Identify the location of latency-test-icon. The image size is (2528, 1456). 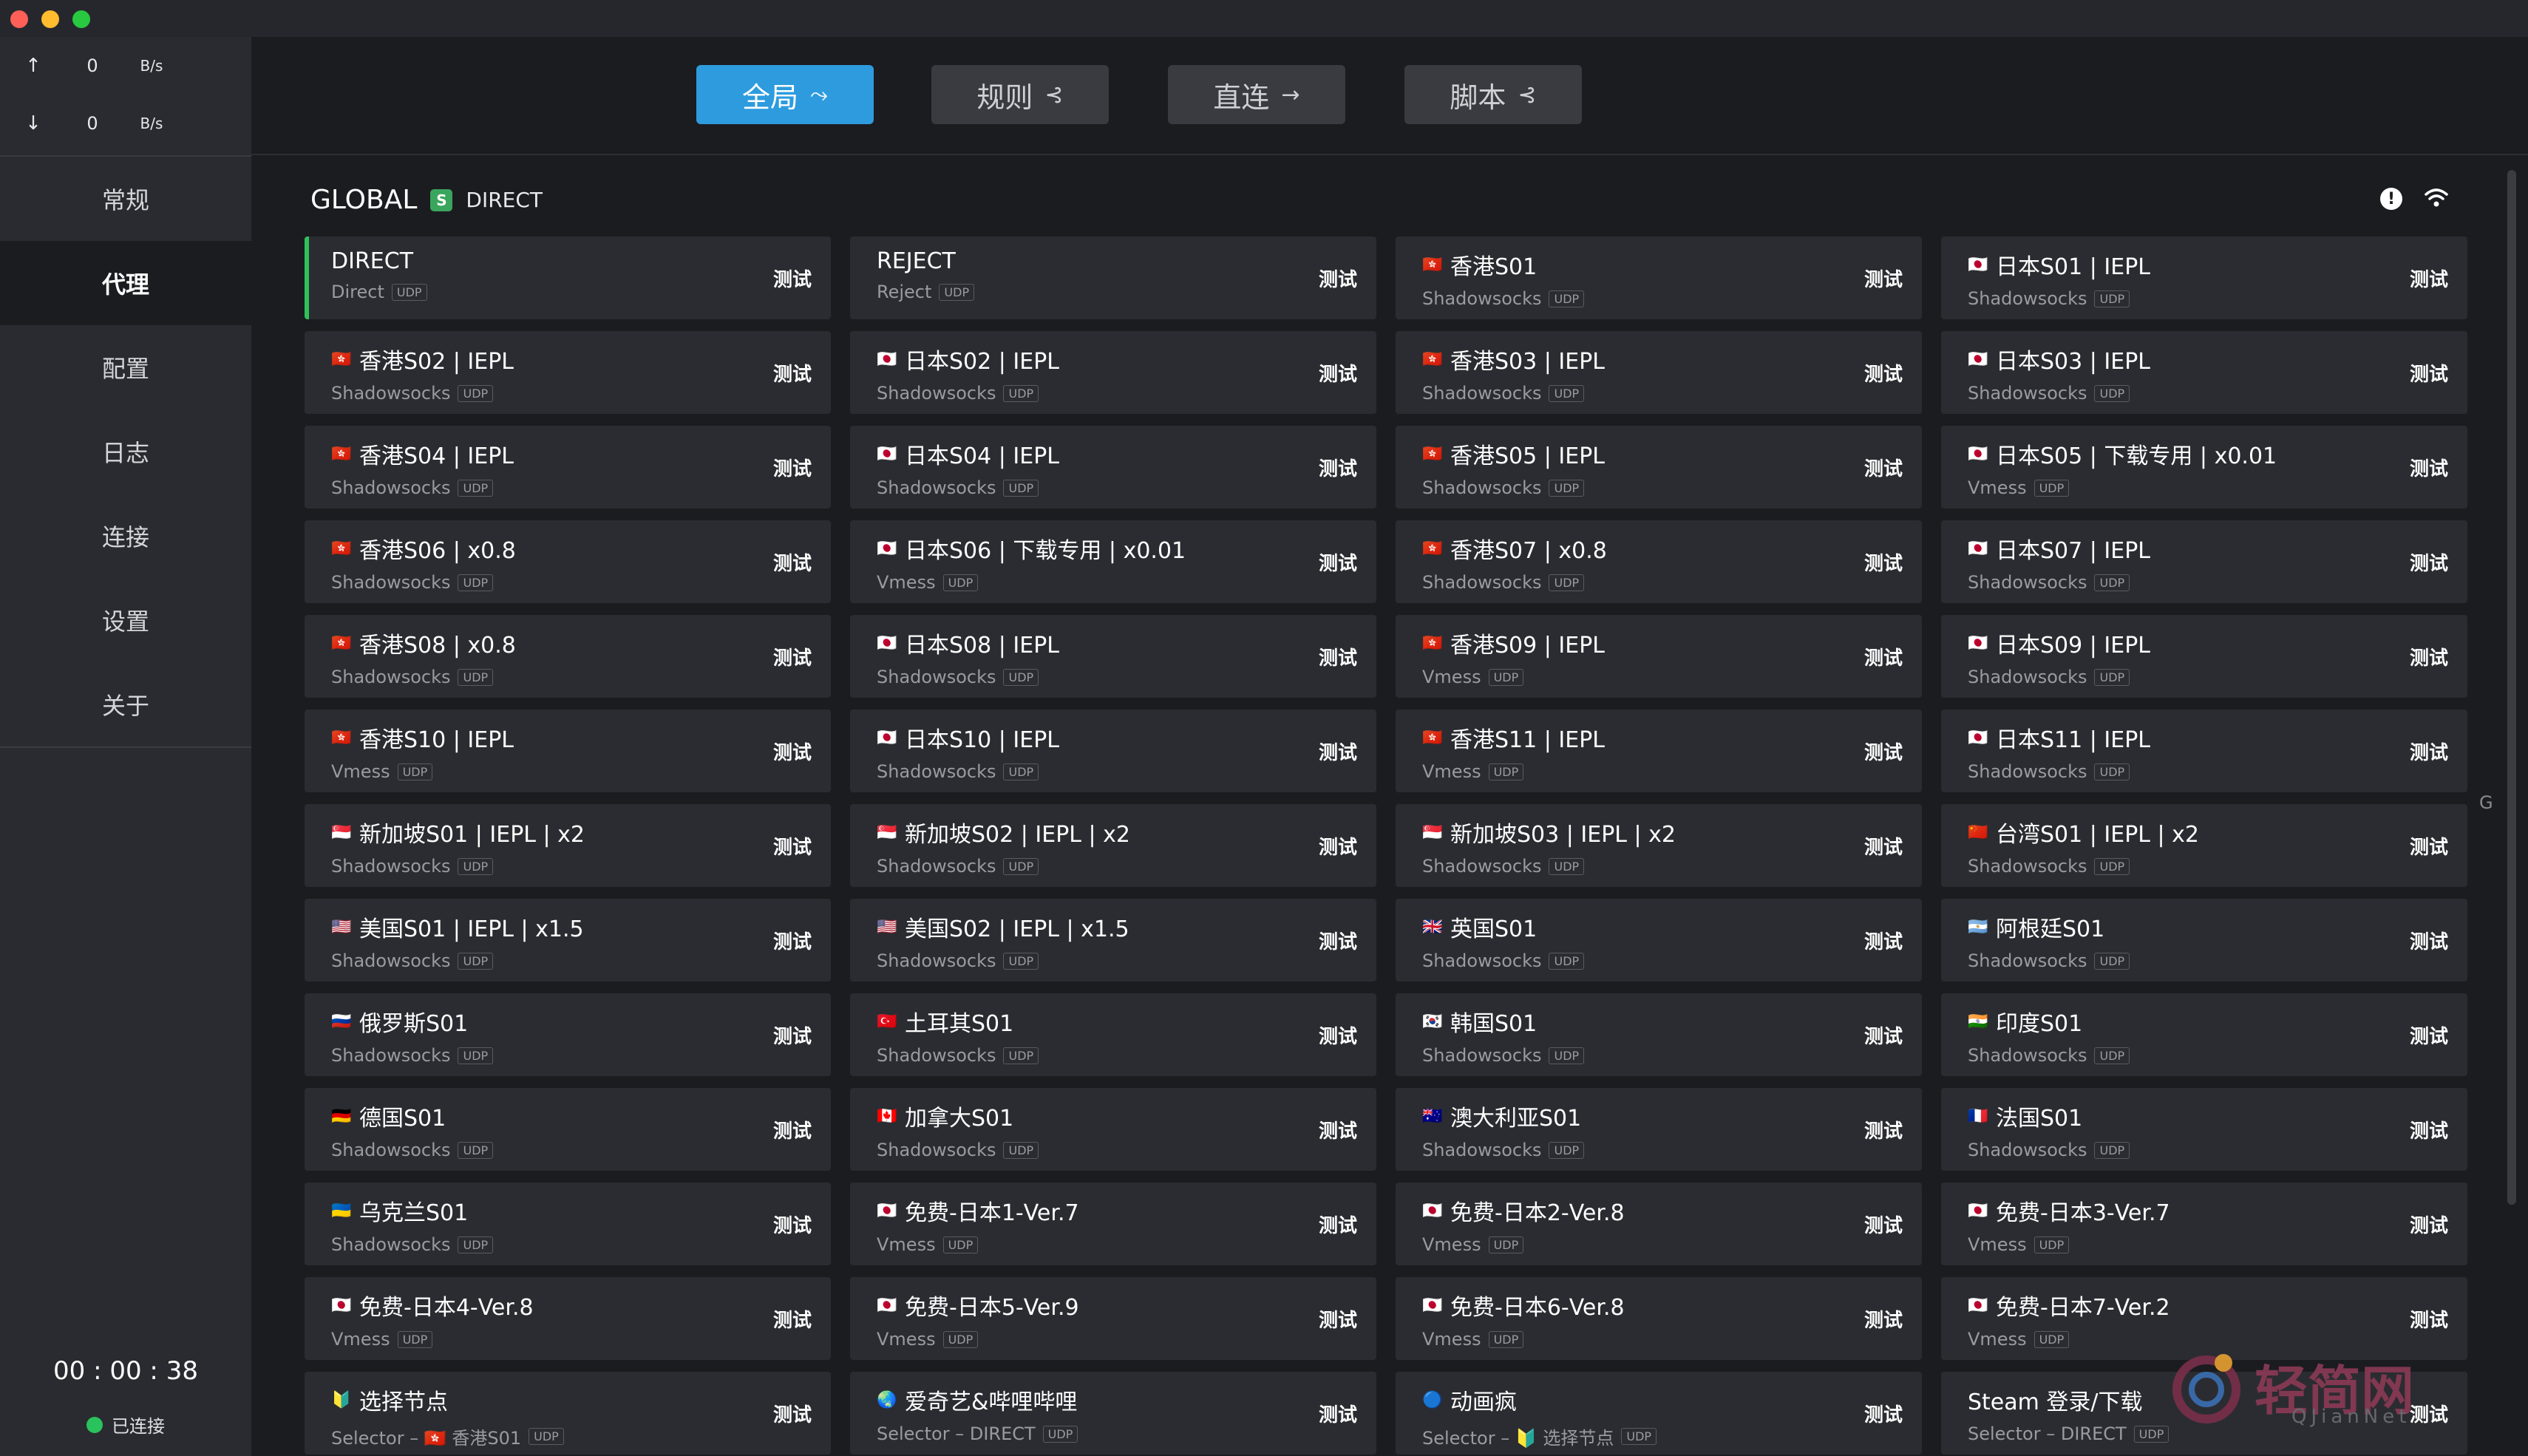
(2436, 198).